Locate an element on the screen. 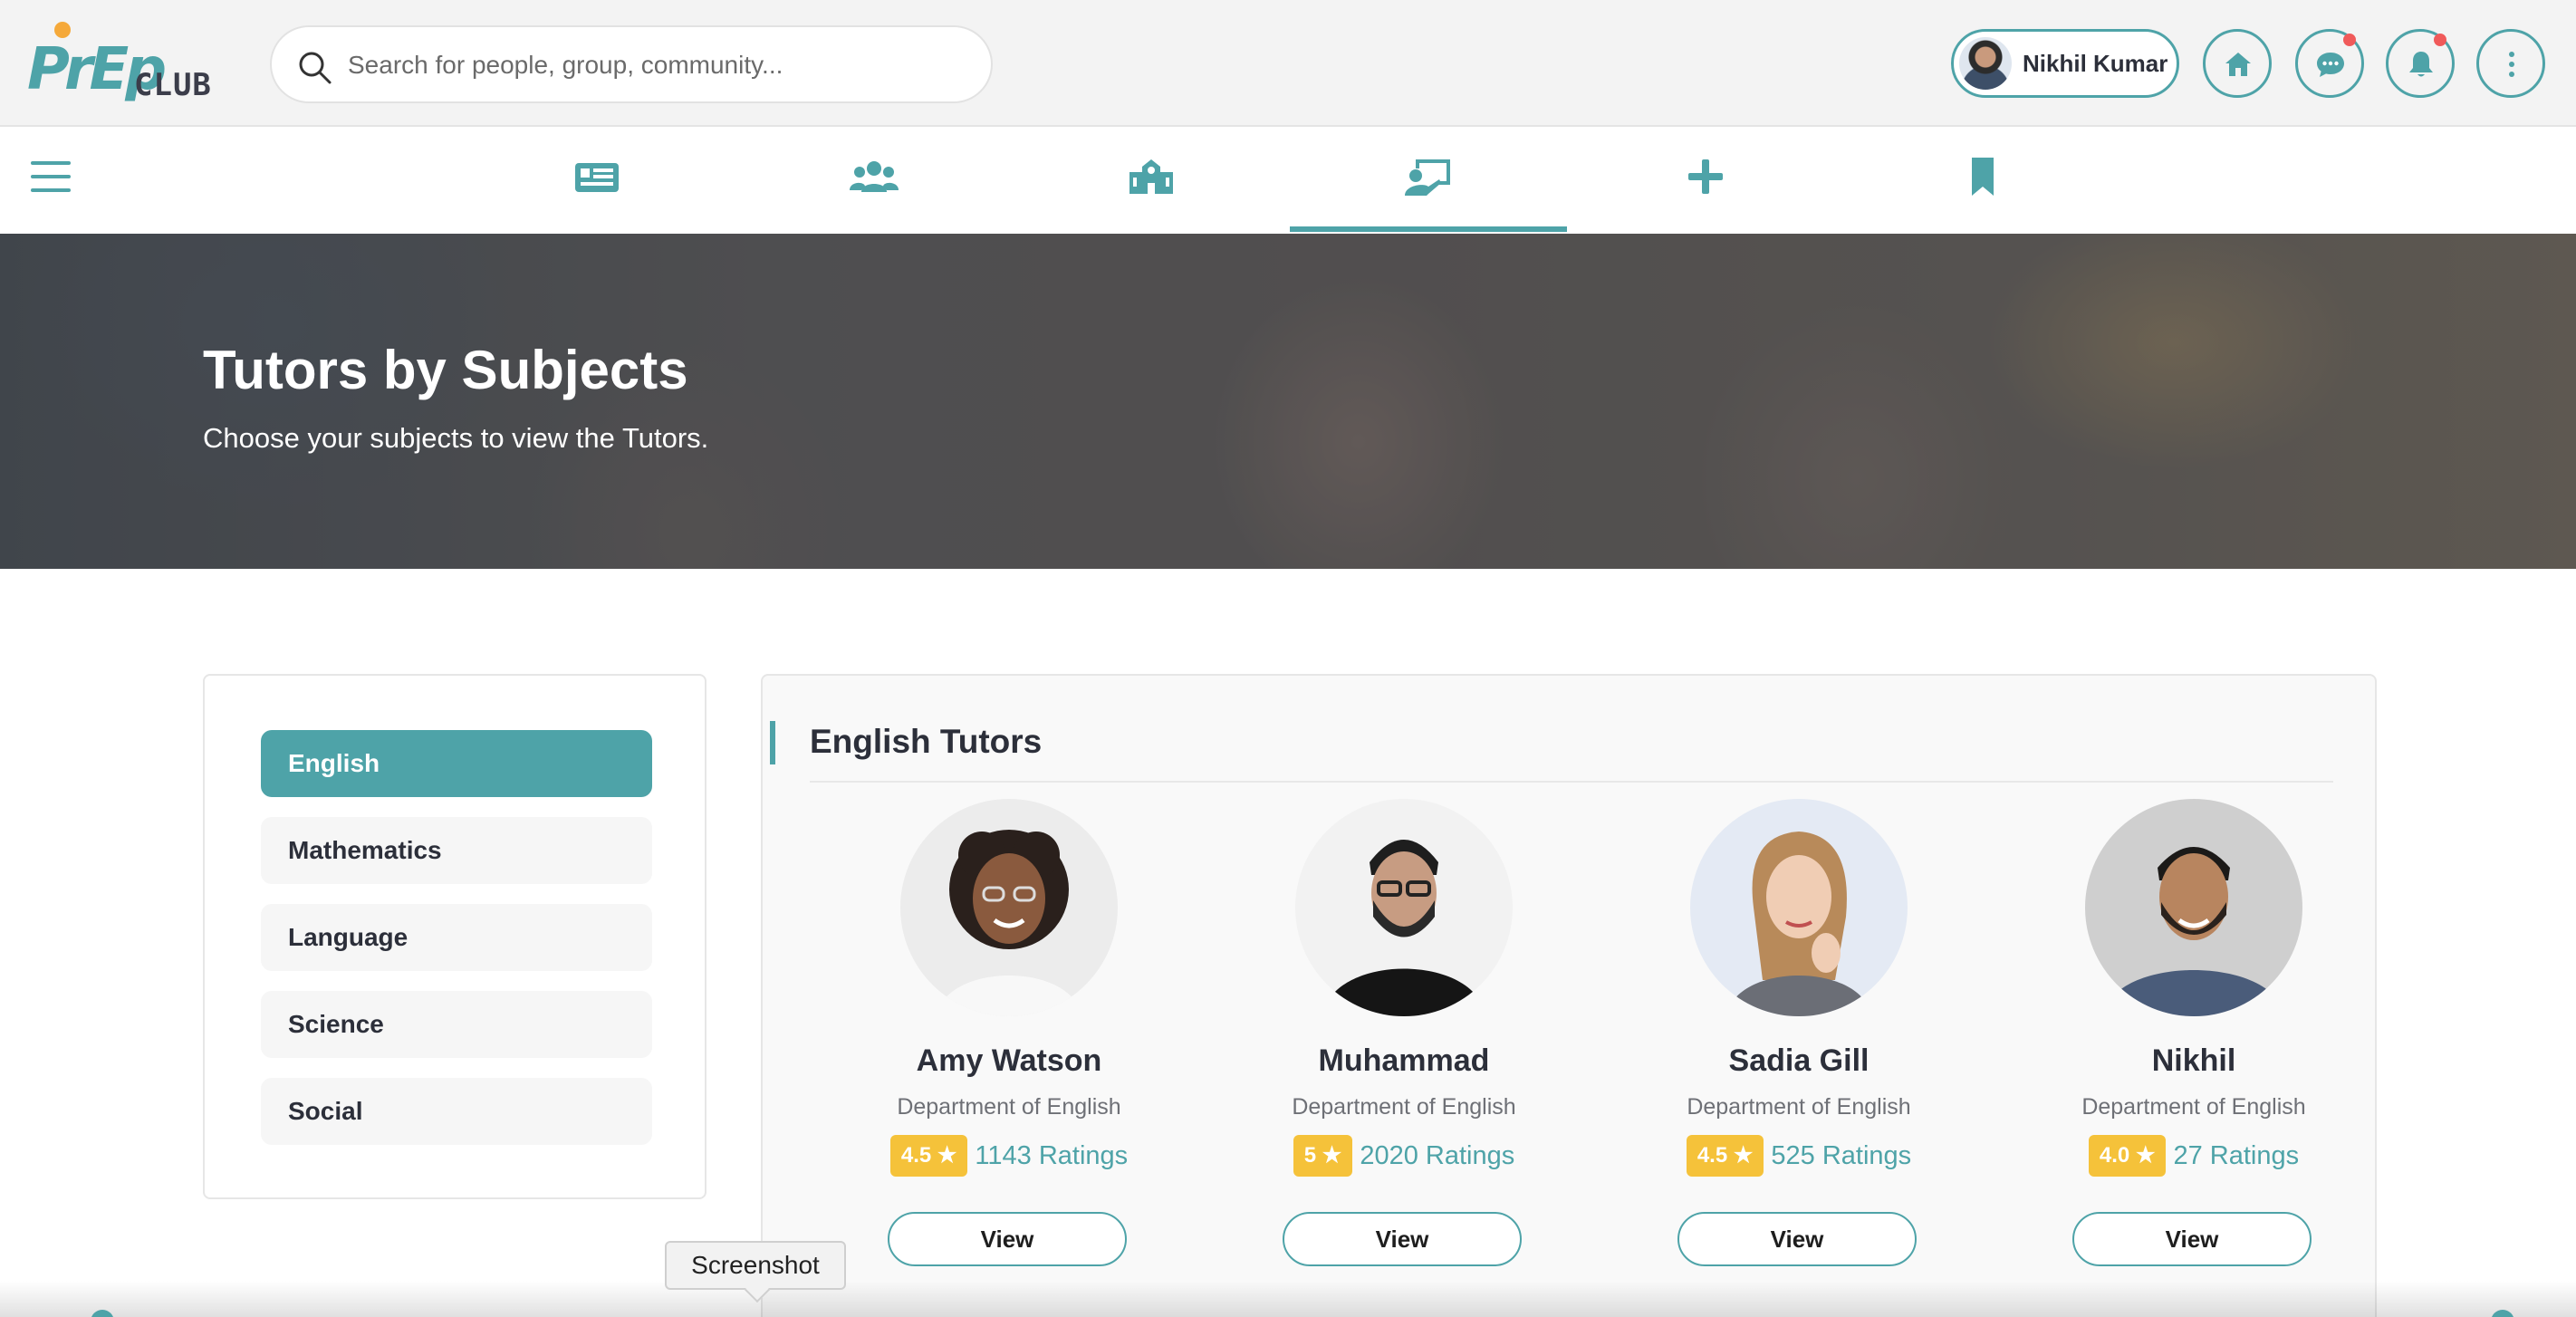 Image resolution: width=2576 pixels, height=1317 pixels. messages-button is located at coordinates (2329, 64).